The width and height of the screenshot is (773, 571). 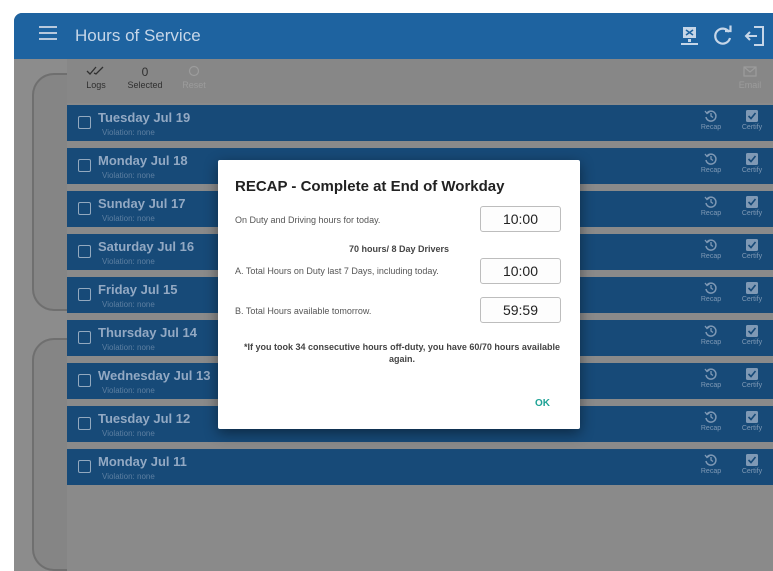 What do you see at coordinates (138, 35) in the screenshot?
I see `app-title: Hours of Service` at bounding box center [138, 35].